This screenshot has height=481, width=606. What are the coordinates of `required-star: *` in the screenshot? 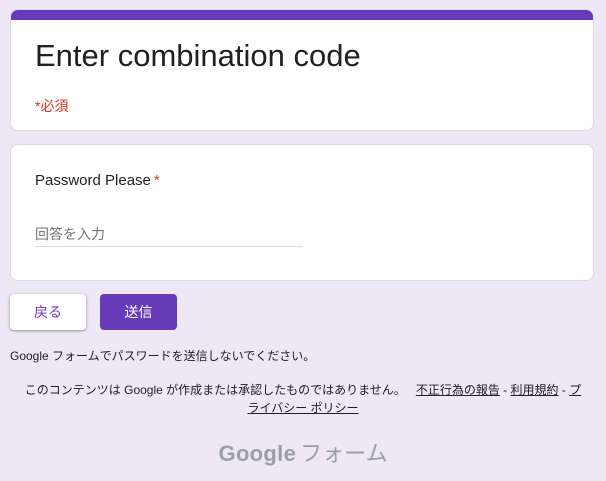 It's located at (156, 180).